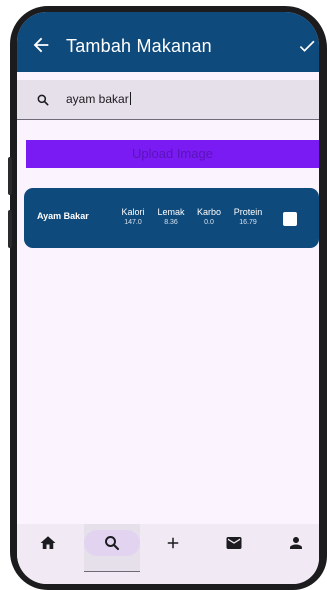  I want to click on mail-icon, so click(234, 543).